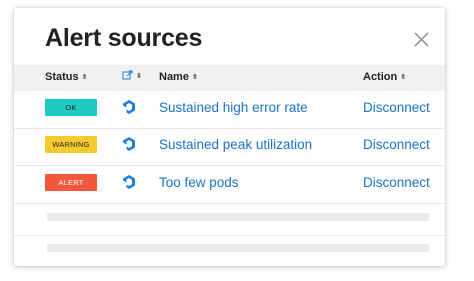 The image size is (474, 281). What do you see at coordinates (71, 182) in the screenshot?
I see `status-badge: ALERT` at bounding box center [71, 182].